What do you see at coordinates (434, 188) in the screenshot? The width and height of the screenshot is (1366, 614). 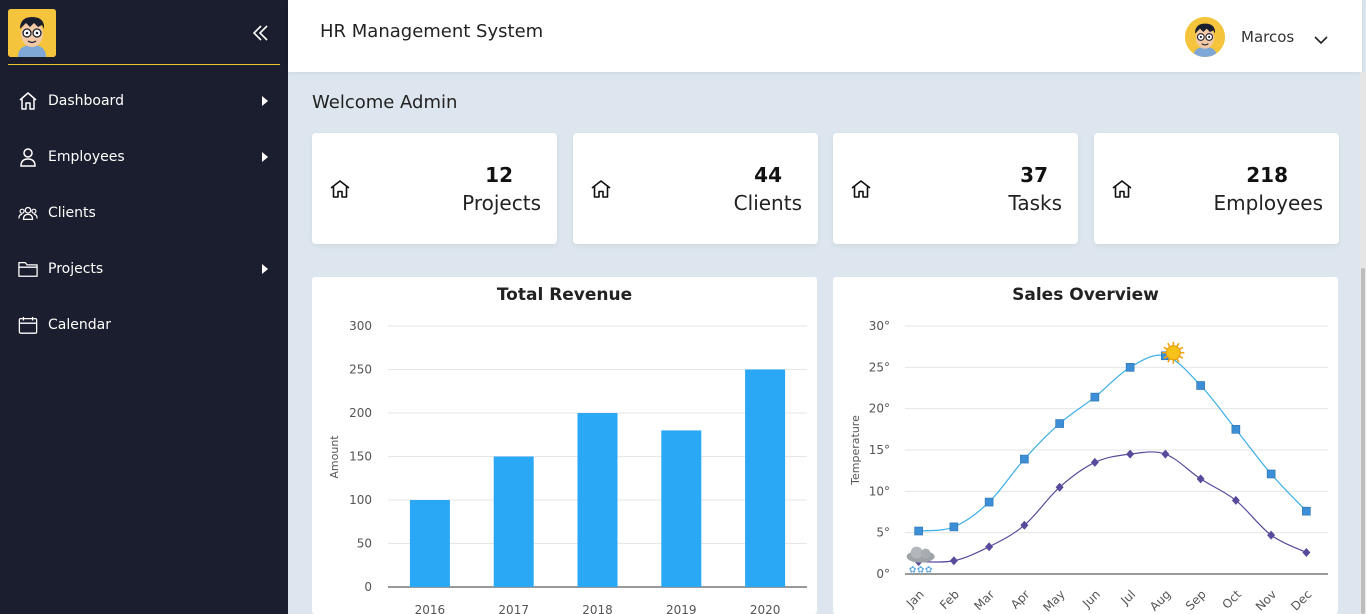 I see `stat-card-projects: 12 Projects` at bounding box center [434, 188].